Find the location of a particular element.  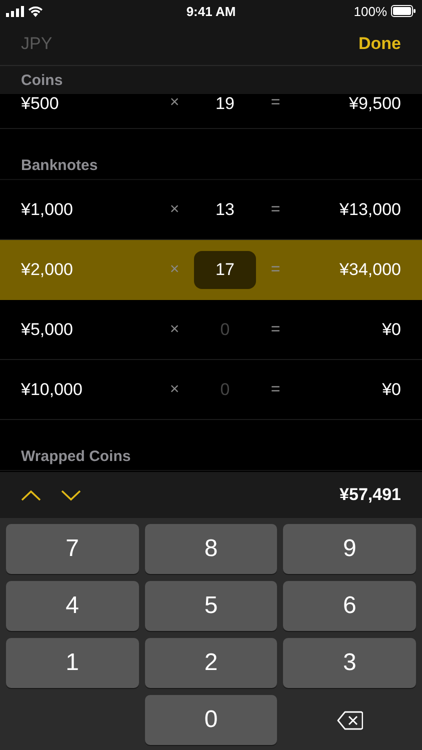

signal-icon is located at coordinates (15, 11).